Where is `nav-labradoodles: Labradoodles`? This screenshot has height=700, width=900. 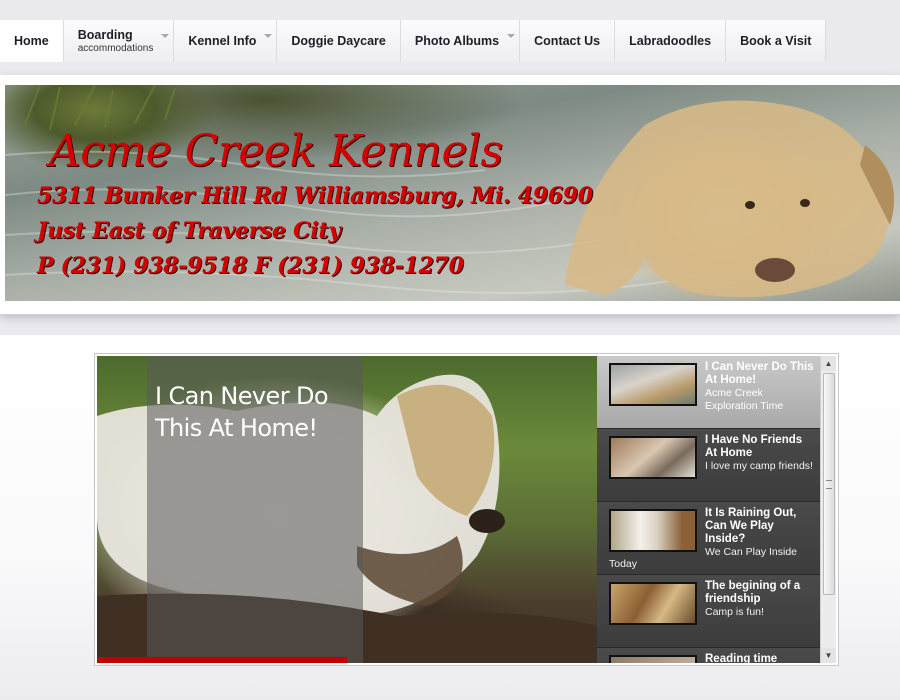 nav-labradoodles: Labradoodles is located at coordinates (671, 41).